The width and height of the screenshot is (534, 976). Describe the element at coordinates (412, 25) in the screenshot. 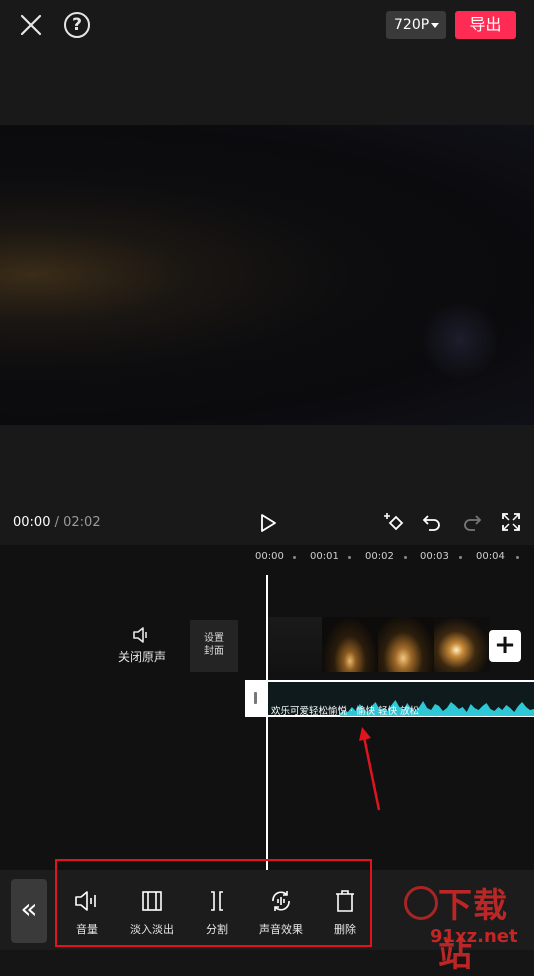

I see `resolution-value: 720P` at that location.